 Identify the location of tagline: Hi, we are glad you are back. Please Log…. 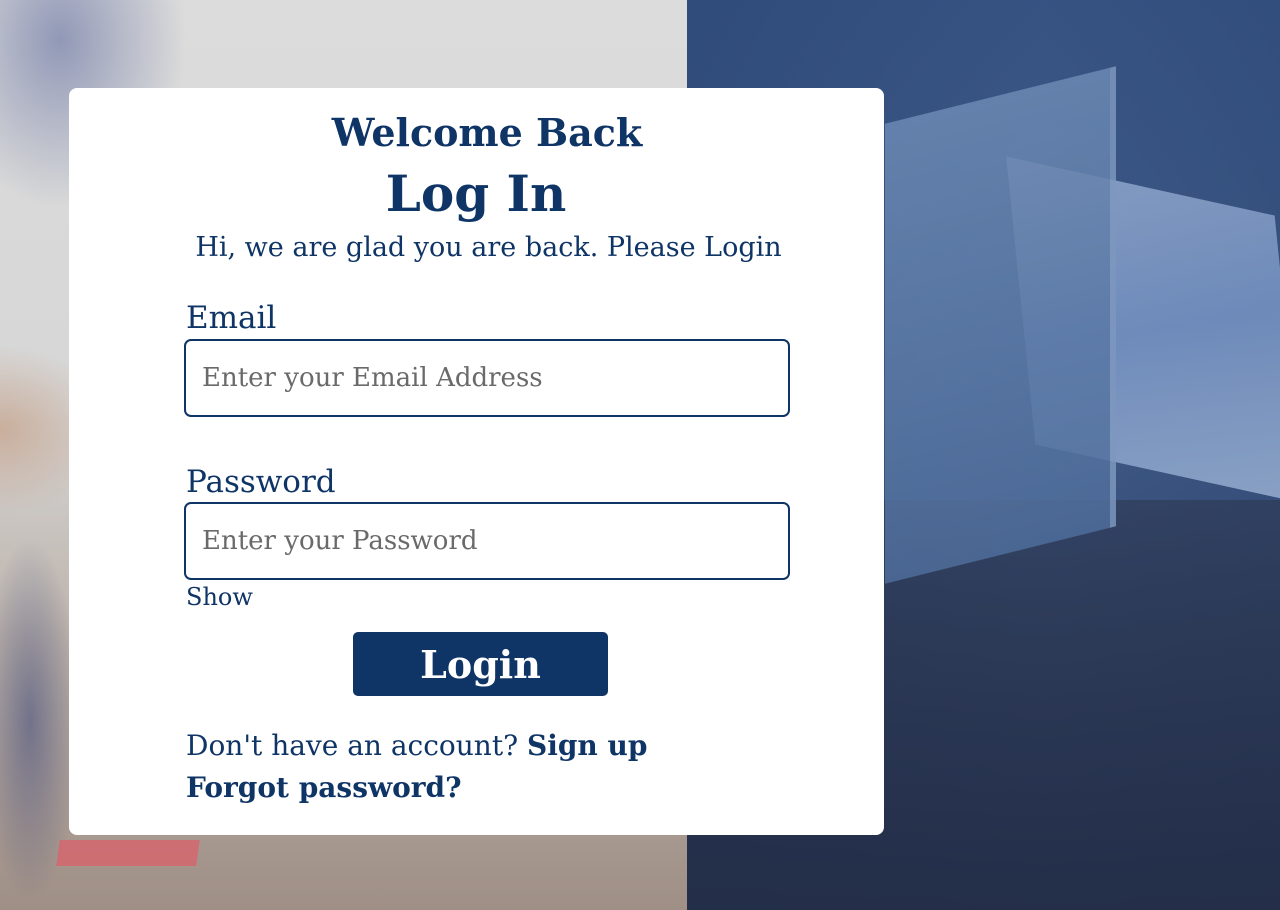
(488, 247).